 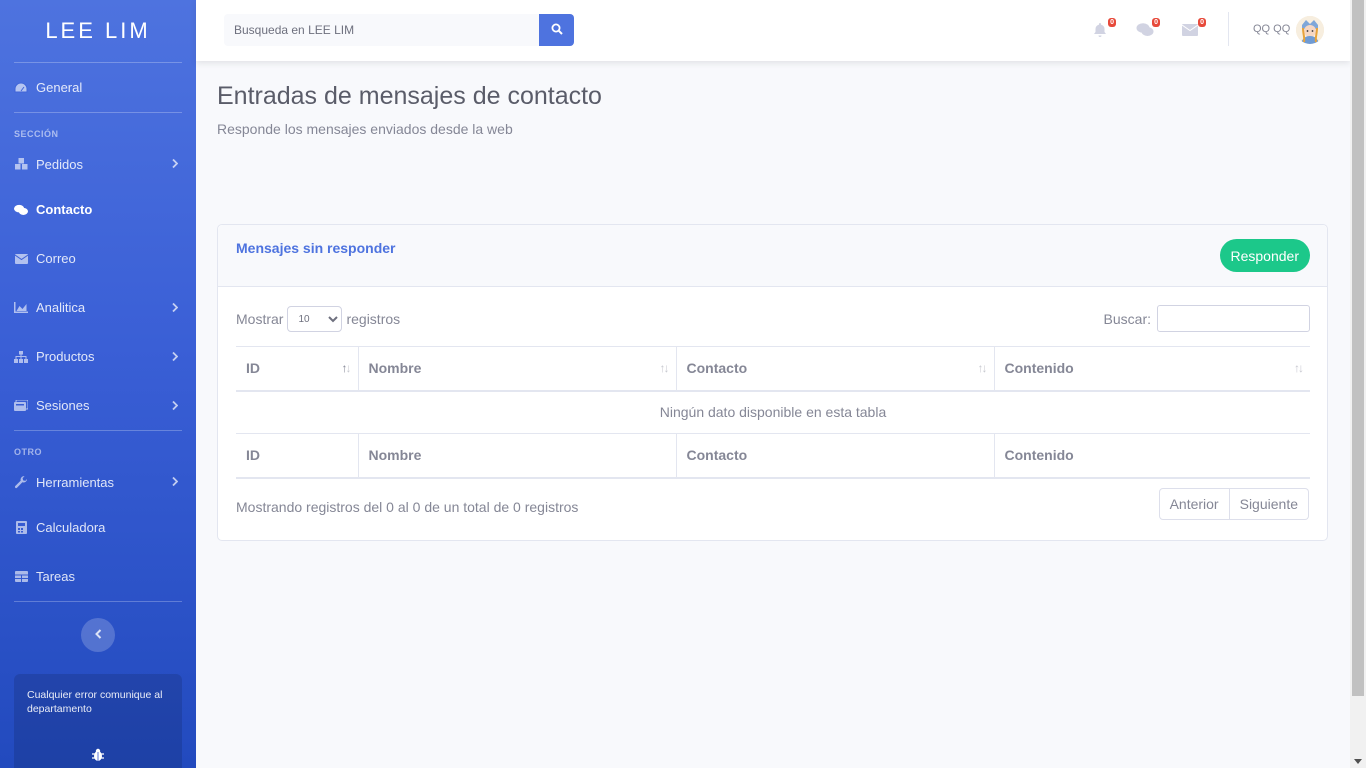 I want to click on calculator-icon, so click(x=21, y=528).